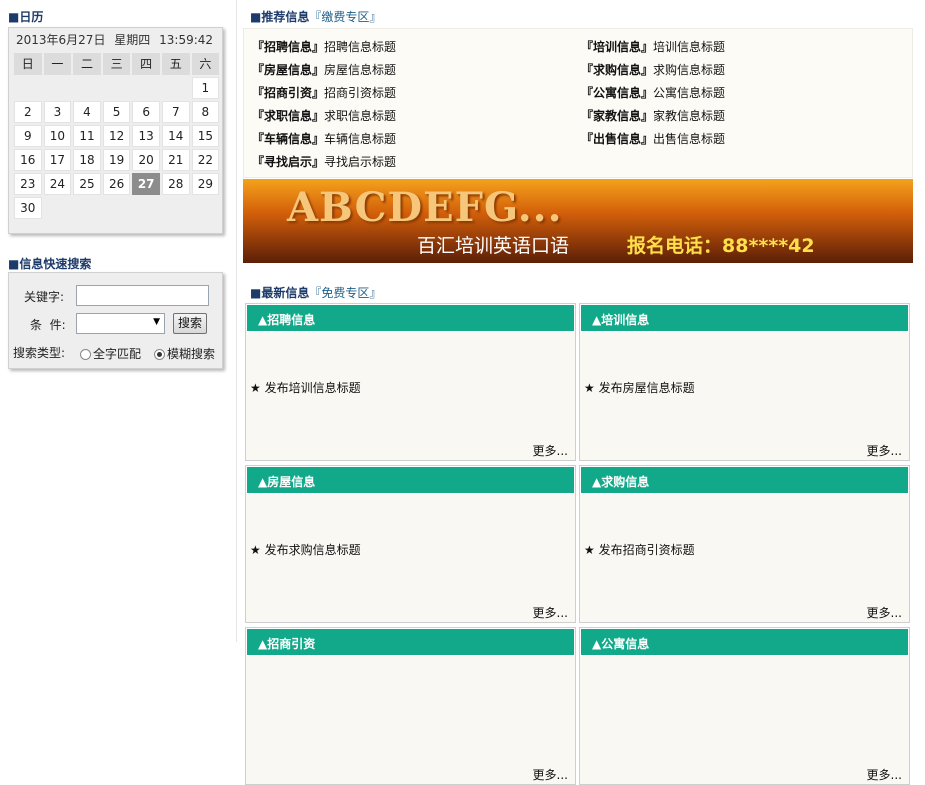 The height and width of the screenshot is (785, 925). Describe the element at coordinates (689, 93) in the screenshot. I see `recommend-item-title: 公寓信息标题` at that location.